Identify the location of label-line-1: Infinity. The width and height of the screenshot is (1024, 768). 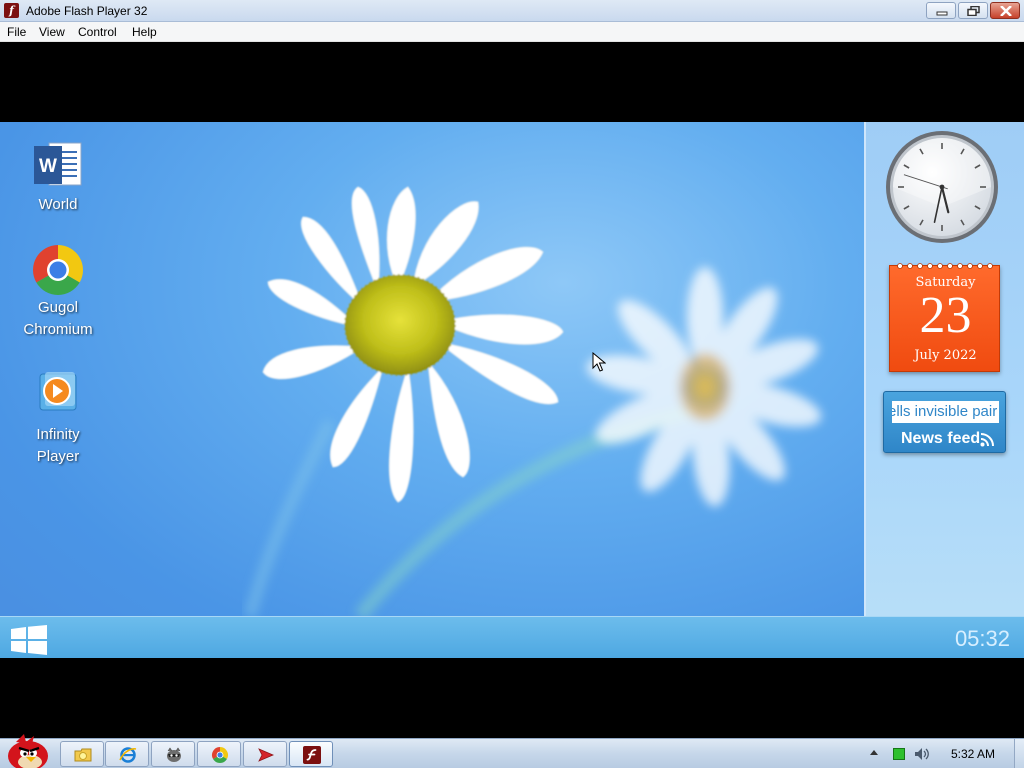
(58, 434).